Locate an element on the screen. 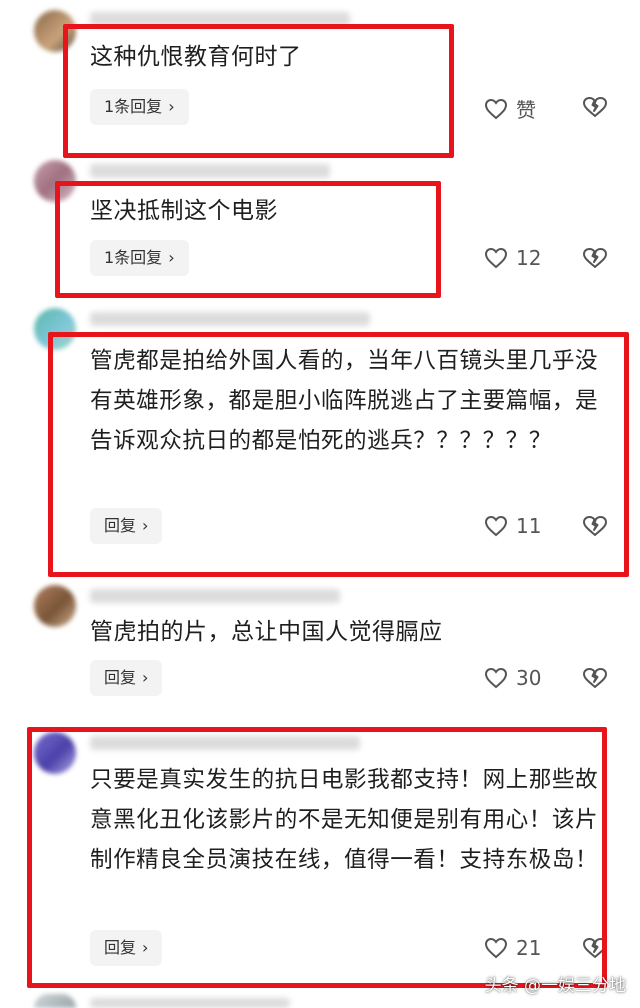  like-count: 赞 is located at coordinates (526, 110).